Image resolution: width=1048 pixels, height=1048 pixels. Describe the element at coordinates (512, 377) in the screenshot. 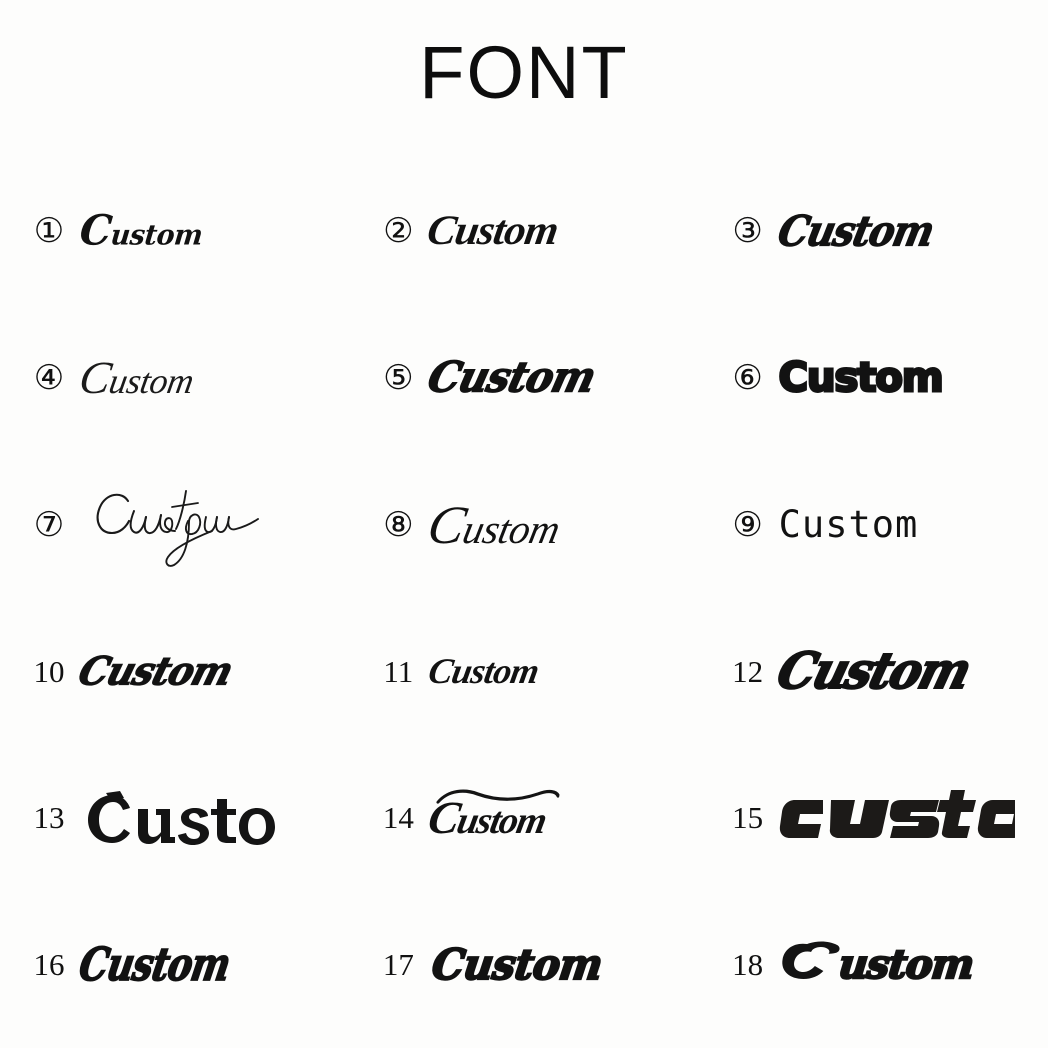

I see `sample-text-5: Custom` at that location.